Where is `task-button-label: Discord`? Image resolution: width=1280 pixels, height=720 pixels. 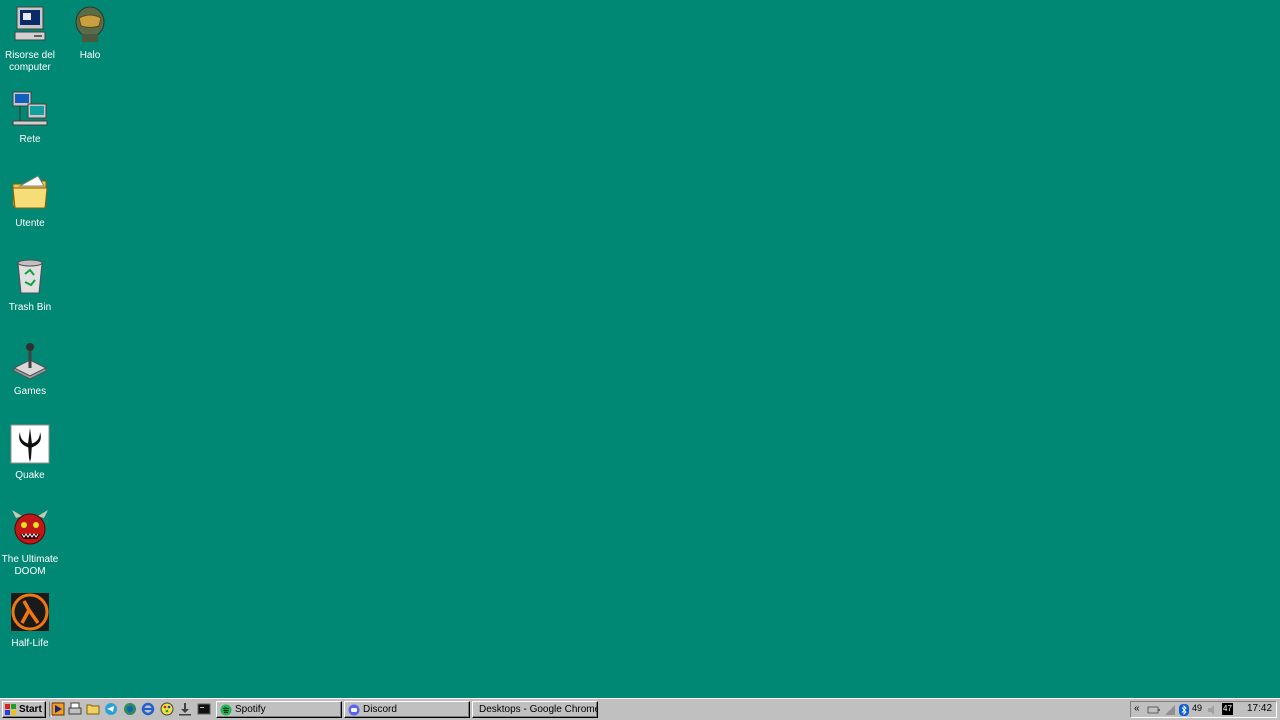 task-button-label: Discord is located at coordinates (380, 709).